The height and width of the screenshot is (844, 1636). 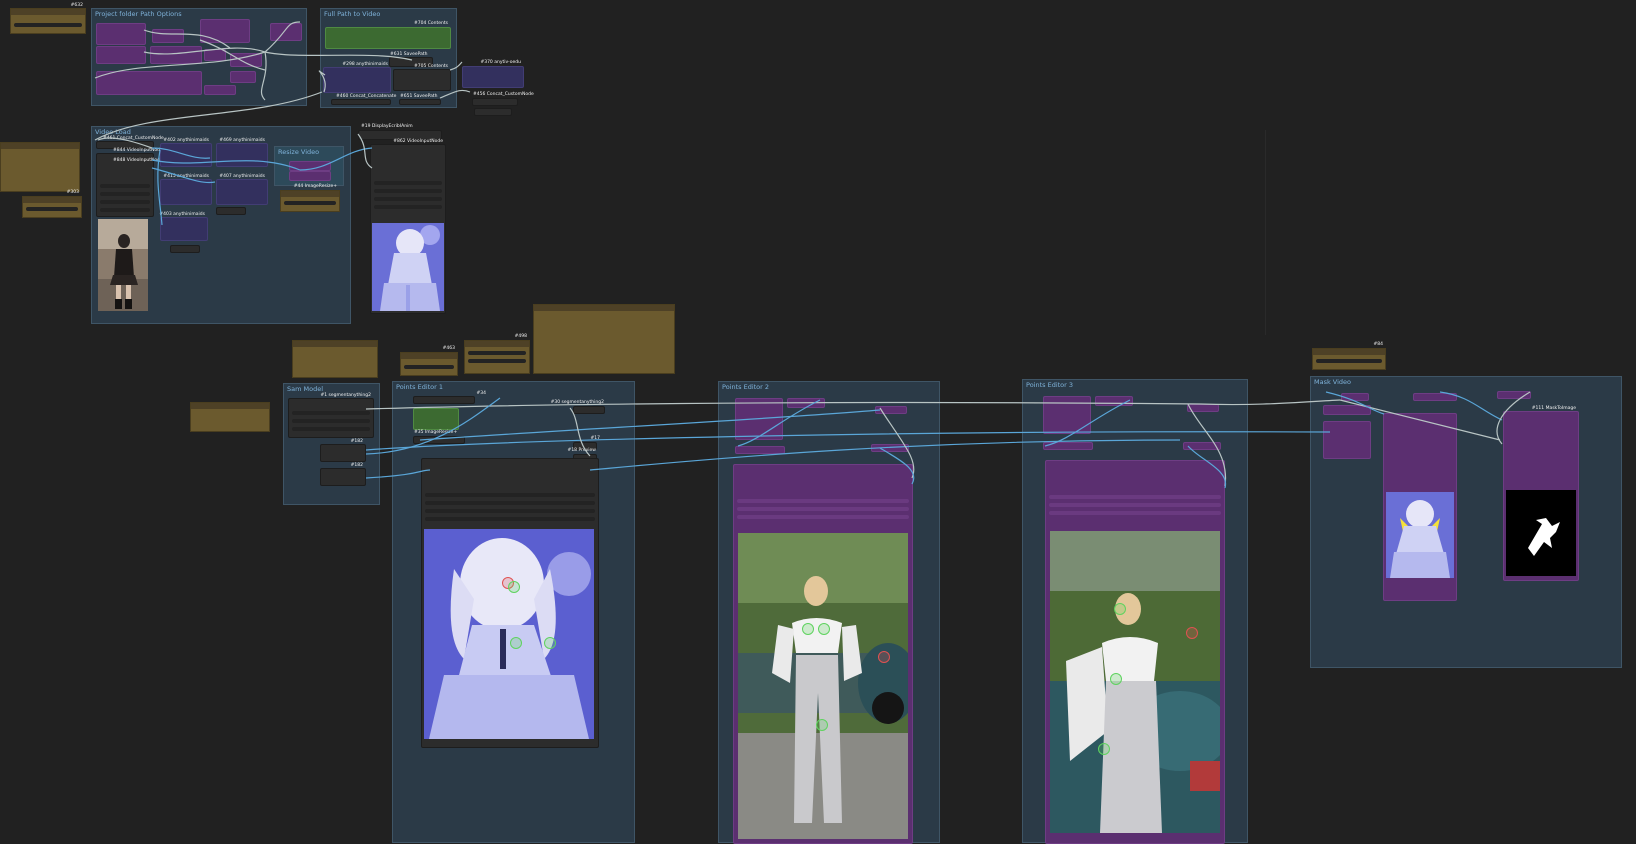 What do you see at coordinates (186, 189) in the screenshot?
I see `anything-node: #415 anythinimaids` at bounding box center [186, 189].